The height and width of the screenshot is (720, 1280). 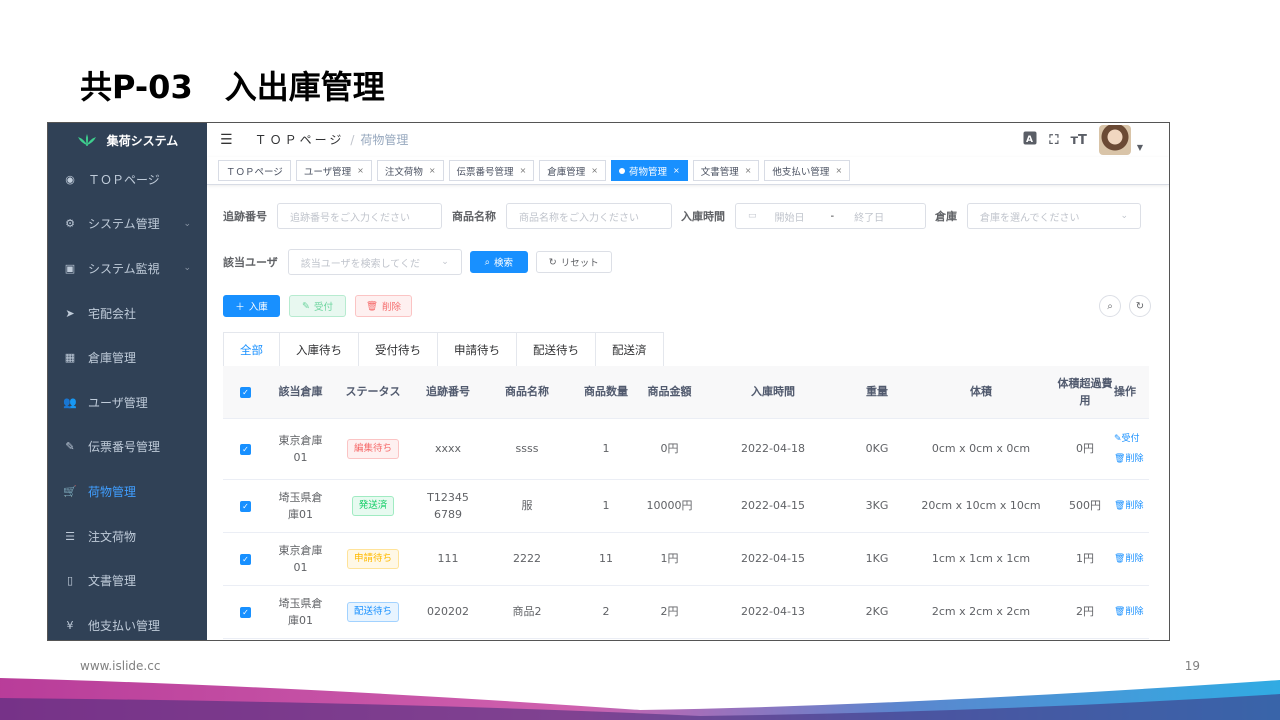 I want to click on tag-3: 伝票番号管理 ×, so click(x=491, y=170).